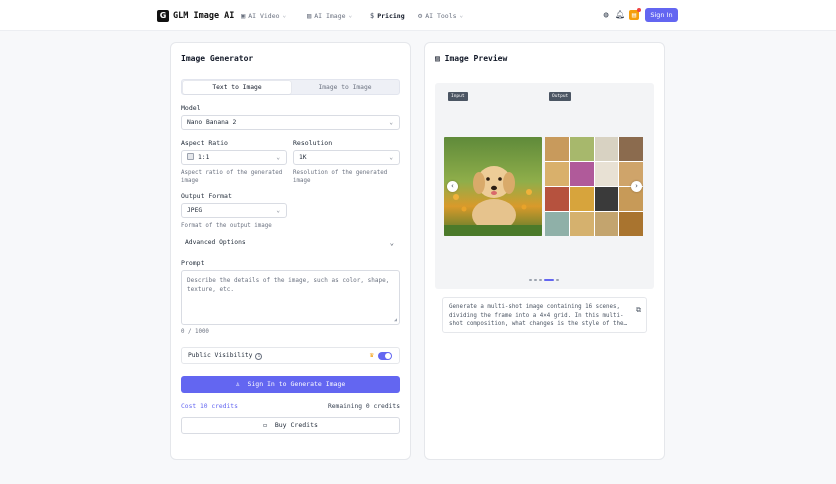  Describe the element at coordinates (290, 243) in the screenshot. I see `advanced-options-toggle: Advanced Options ⌄` at that location.